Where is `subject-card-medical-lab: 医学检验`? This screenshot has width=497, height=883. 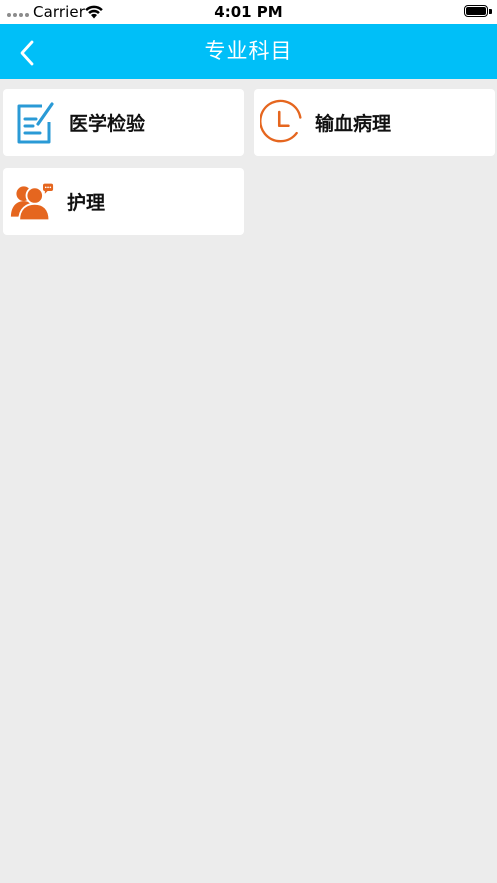 subject-card-medical-lab: 医学检验 is located at coordinates (123, 122).